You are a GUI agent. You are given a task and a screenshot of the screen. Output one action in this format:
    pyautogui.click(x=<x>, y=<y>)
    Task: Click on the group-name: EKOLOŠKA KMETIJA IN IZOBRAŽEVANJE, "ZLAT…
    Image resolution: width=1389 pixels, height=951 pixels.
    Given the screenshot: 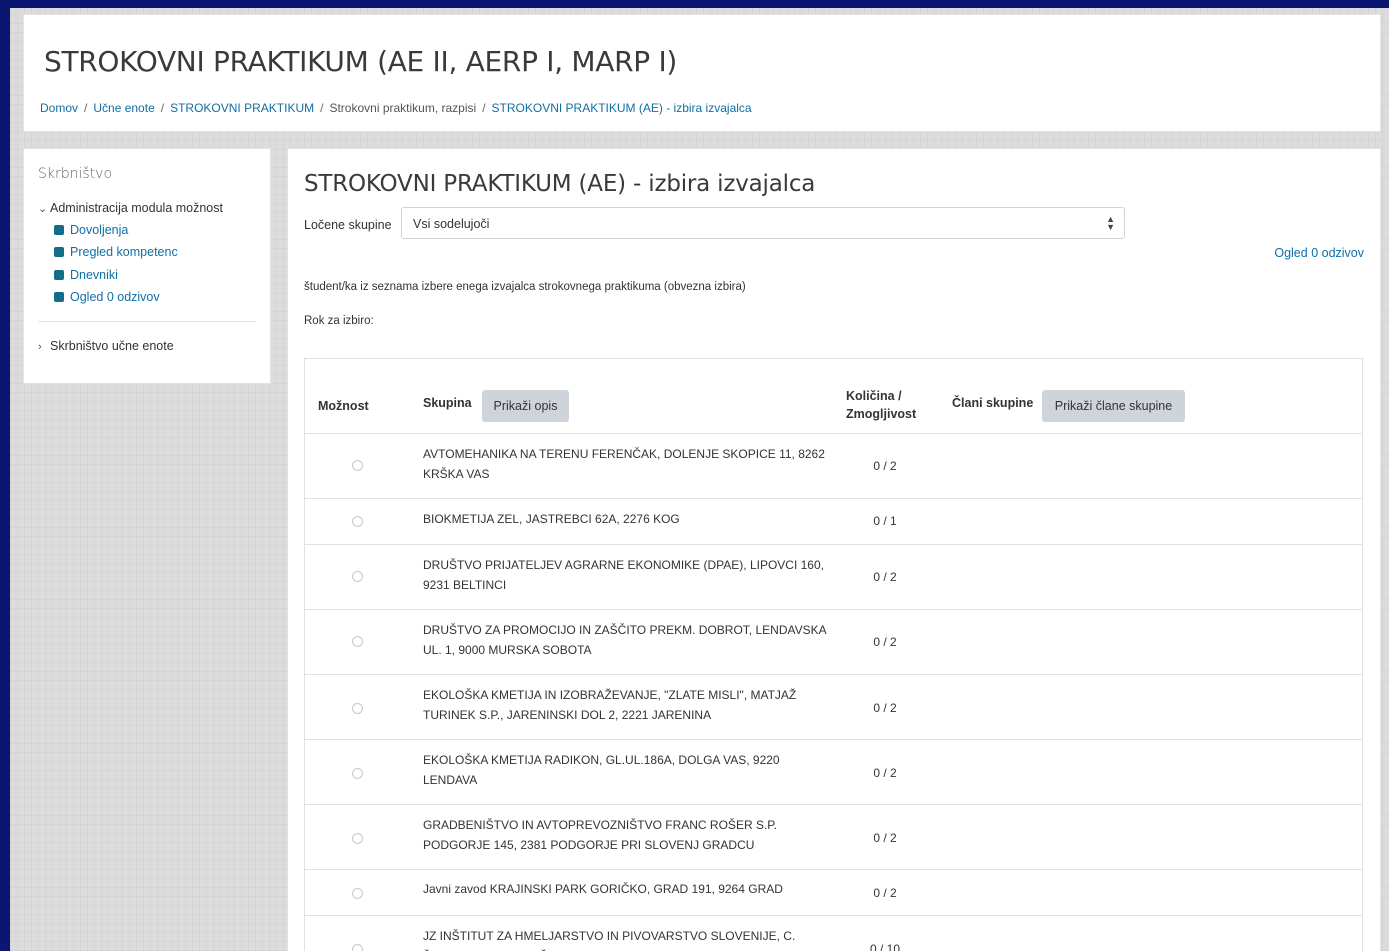 What is the action you would take?
    pyautogui.click(x=610, y=705)
    